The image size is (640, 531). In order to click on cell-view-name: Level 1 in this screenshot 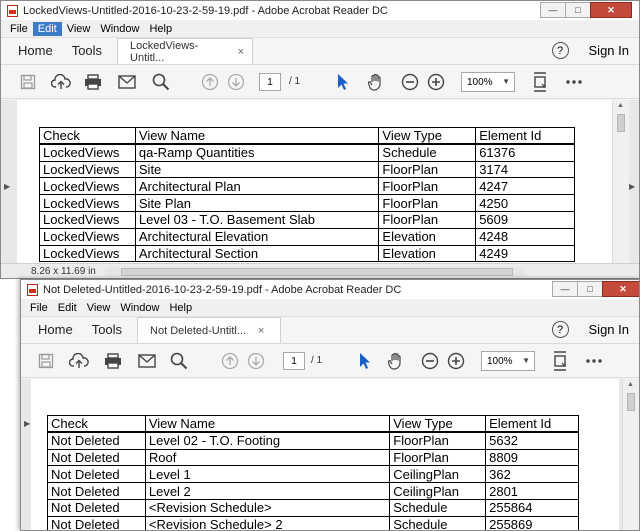, I will do `click(267, 474)`.